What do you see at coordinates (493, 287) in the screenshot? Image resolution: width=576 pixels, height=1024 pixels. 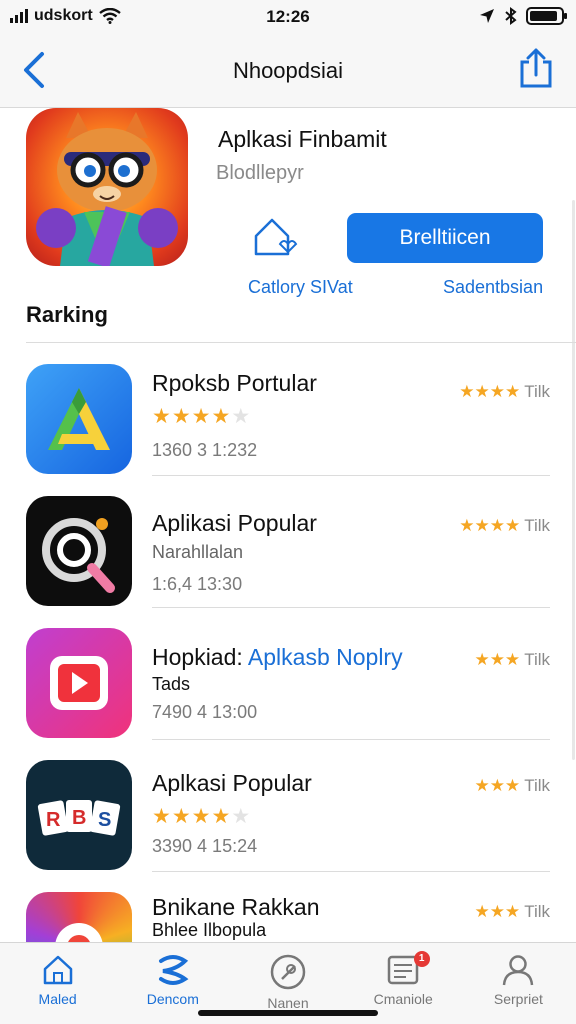 I see `secondary-link: Sadentbsian` at bounding box center [493, 287].